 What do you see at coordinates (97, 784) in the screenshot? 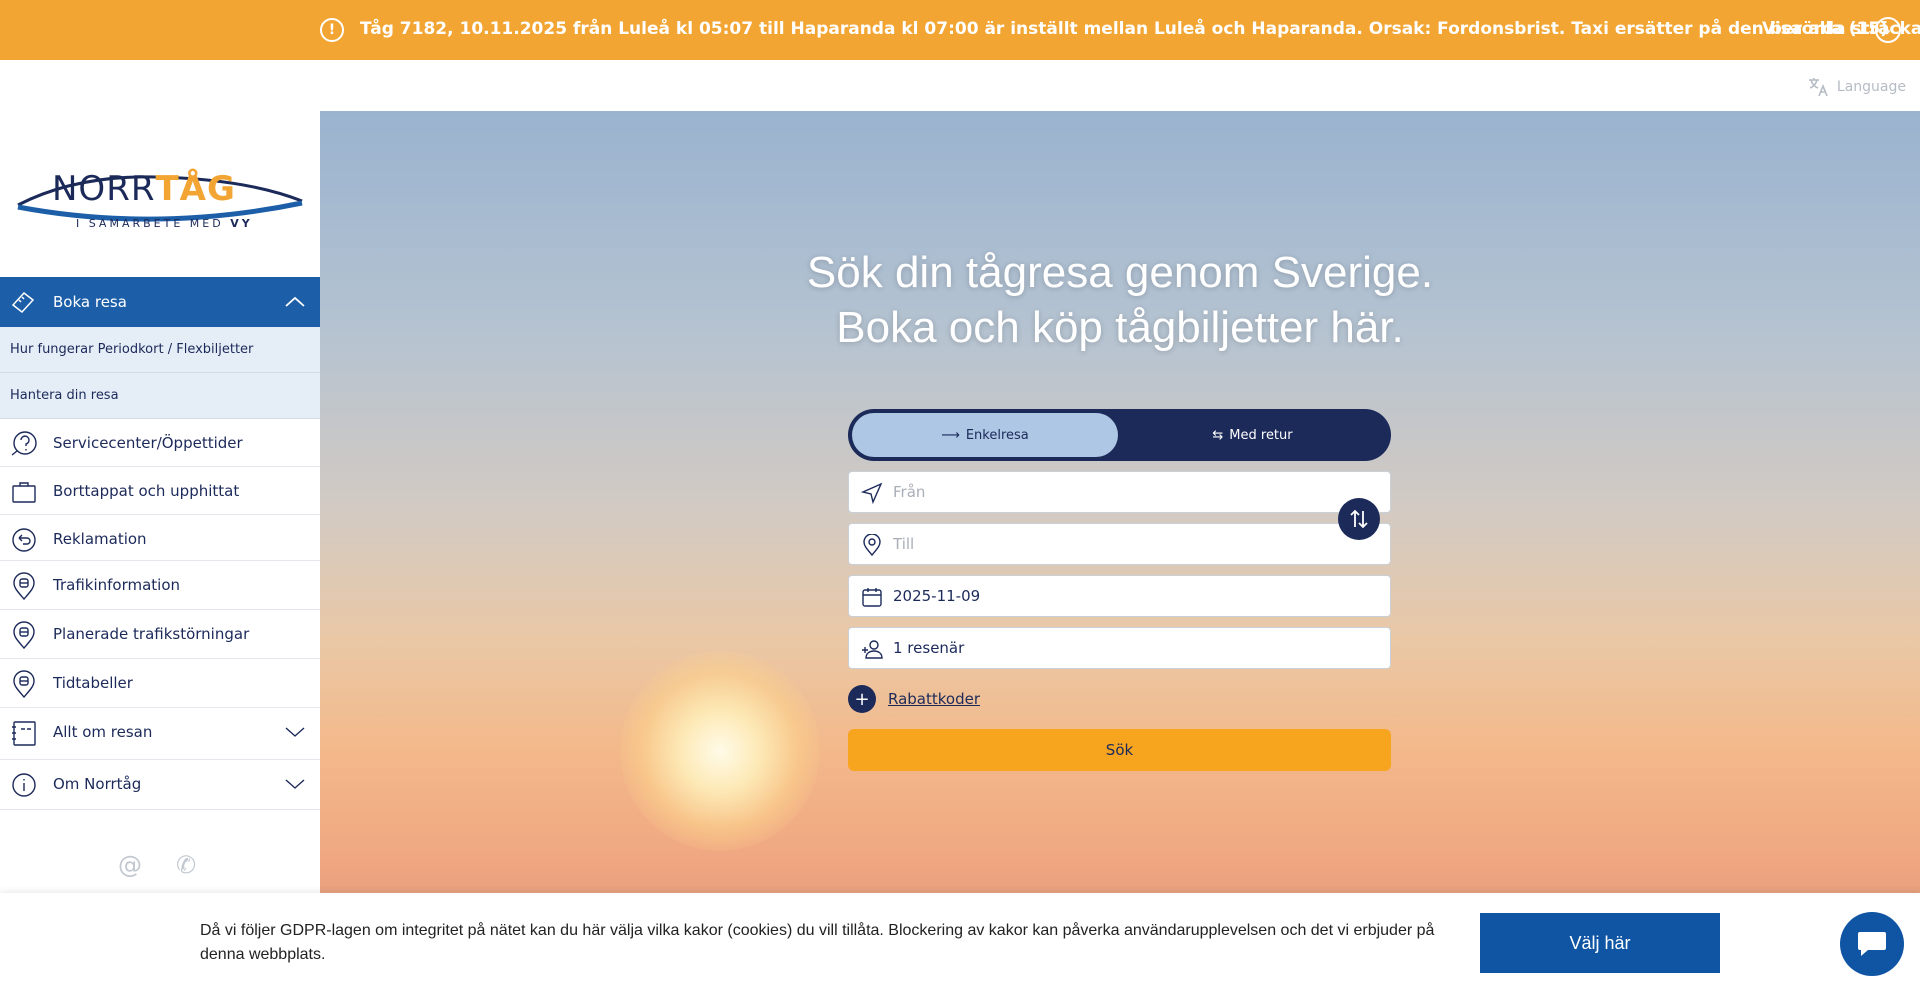
I see `sidebar-item-label: Om Norrtåg` at bounding box center [97, 784].